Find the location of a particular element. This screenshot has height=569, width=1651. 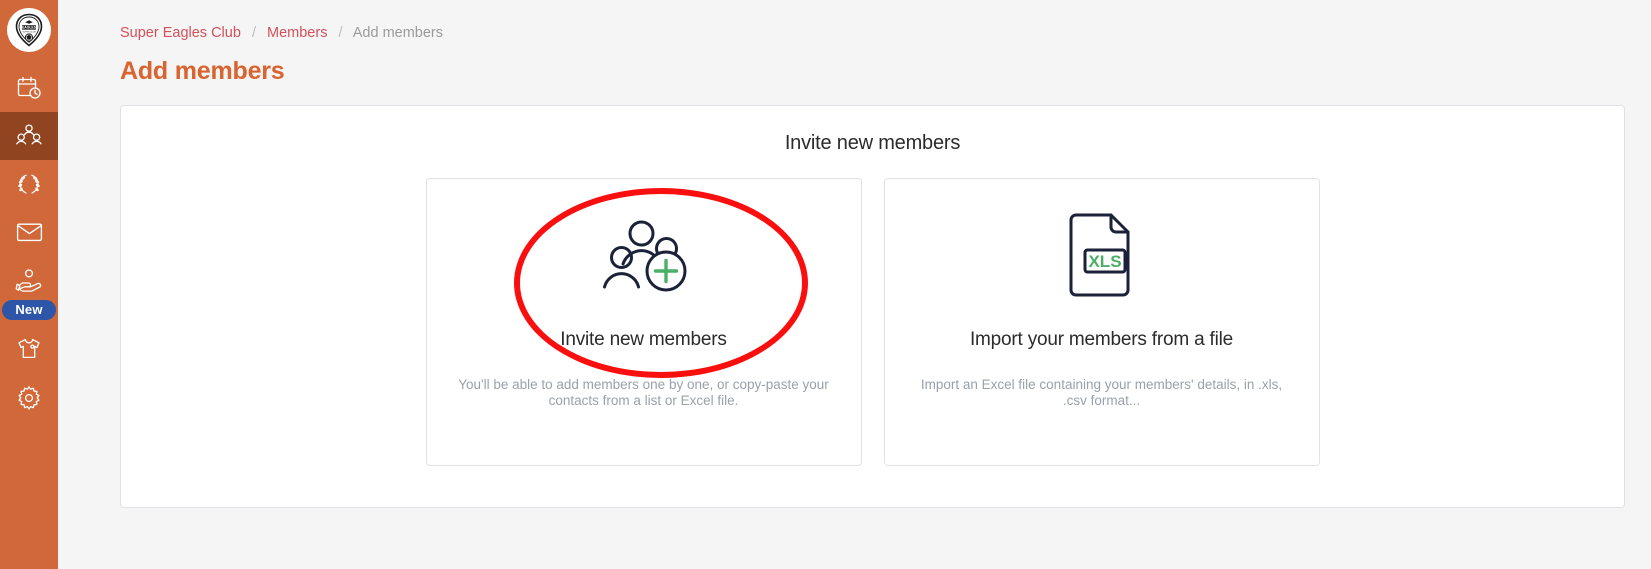

card-title: Import your members from a file is located at coordinates (1101, 339).